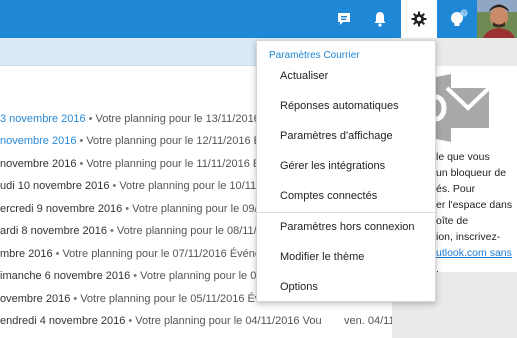 Image resolution: width=517 pixels, height=338 pixels. I want to click on message-subject: Votre planning pour le 08/11/, so click(186, 231).